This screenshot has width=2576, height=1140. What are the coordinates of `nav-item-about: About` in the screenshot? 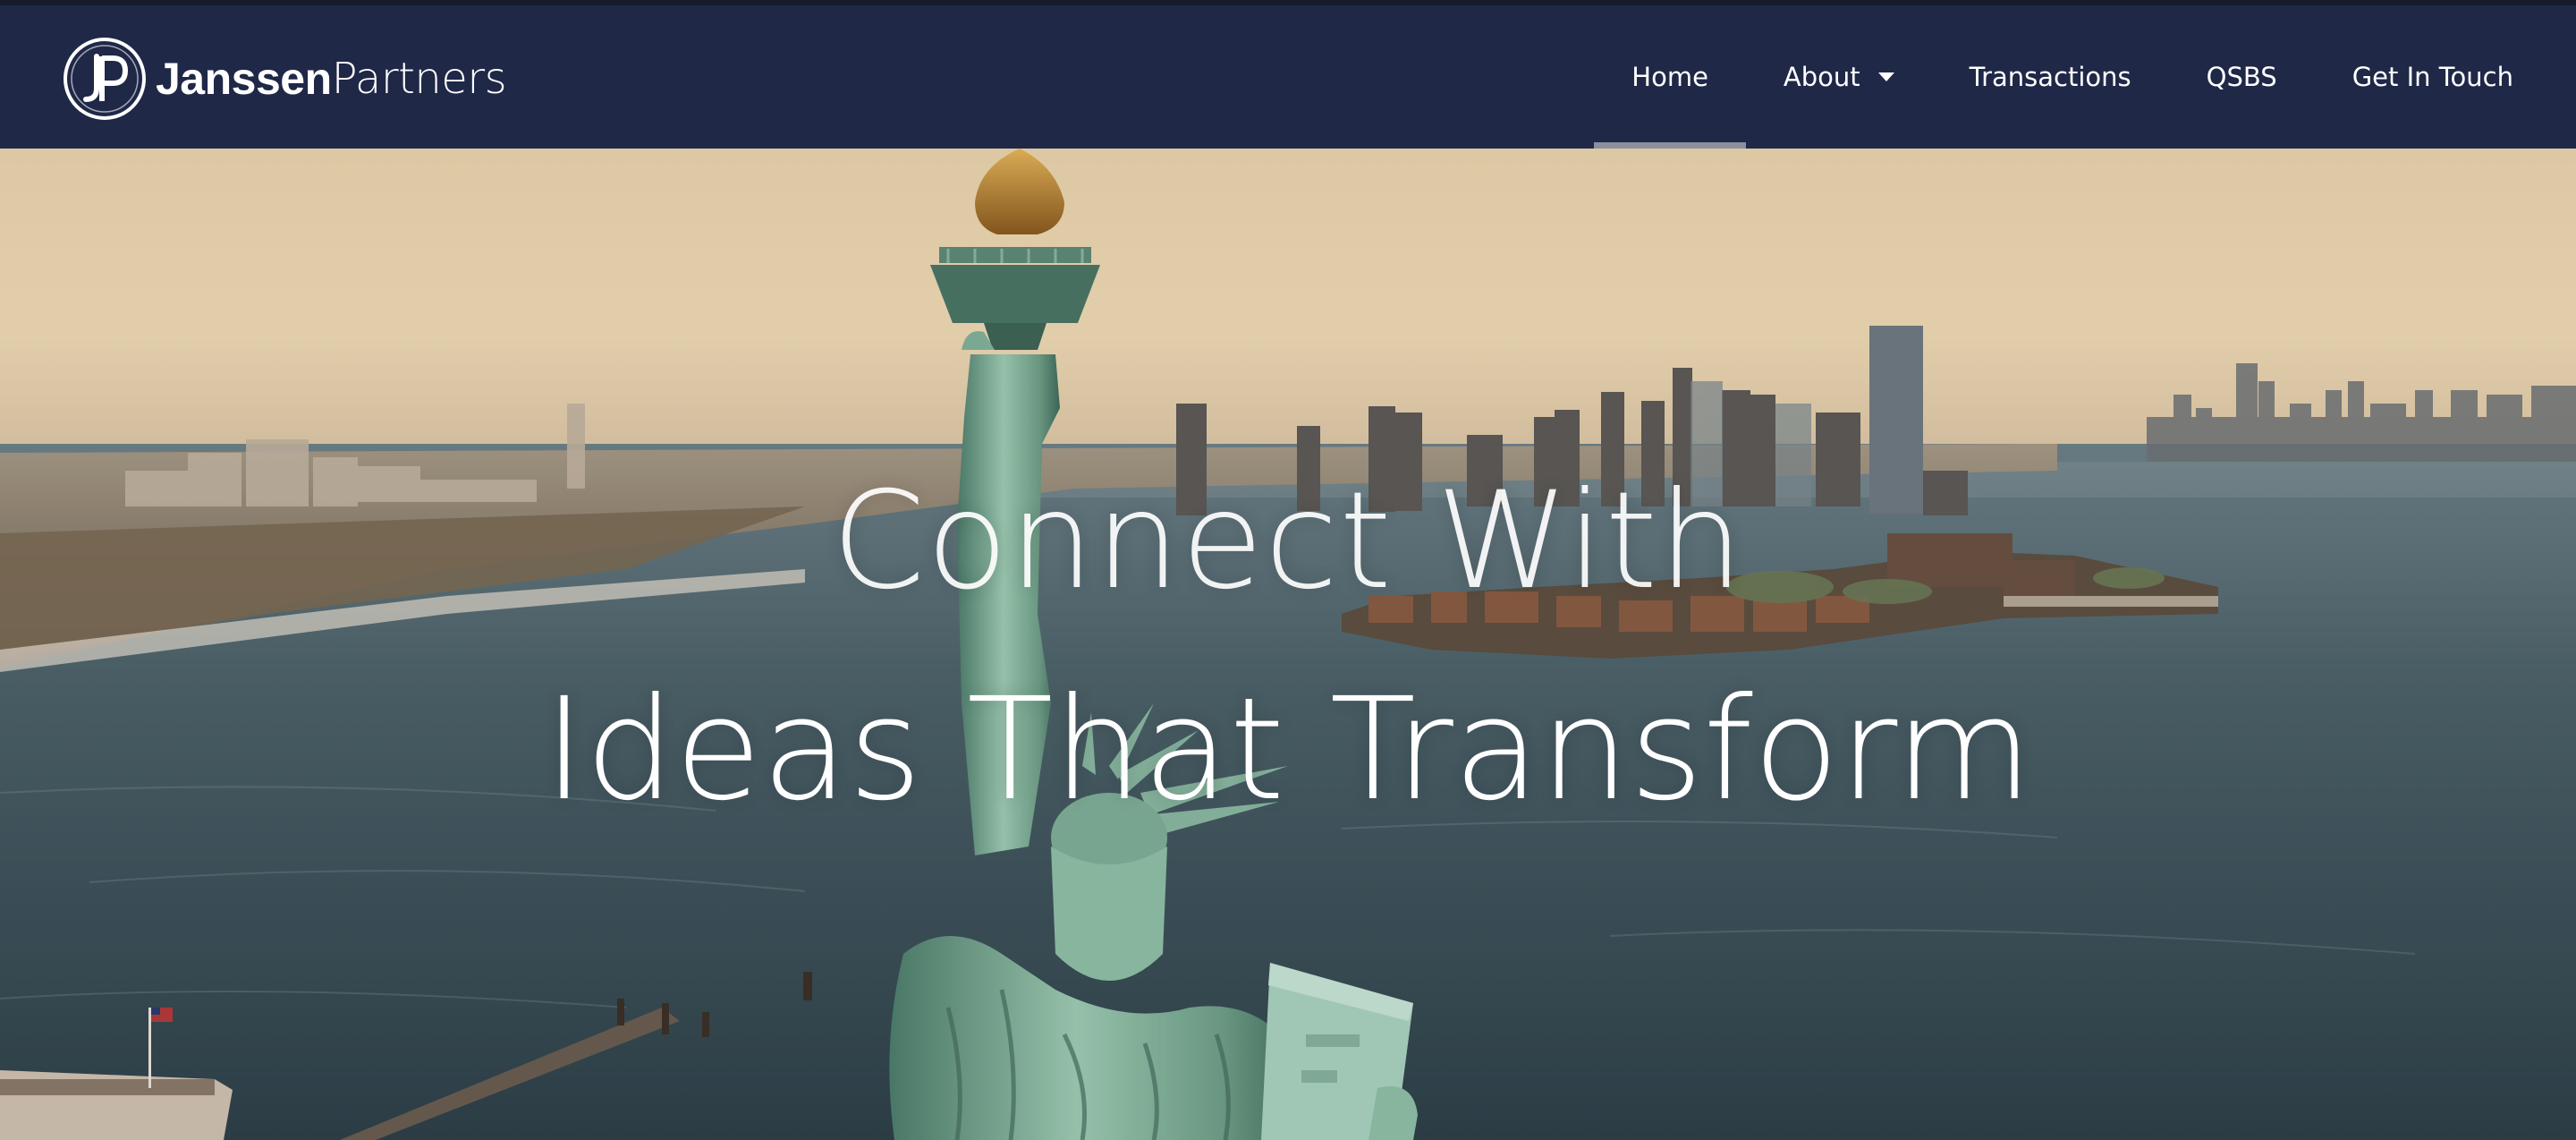 It's located at (1839, 77).